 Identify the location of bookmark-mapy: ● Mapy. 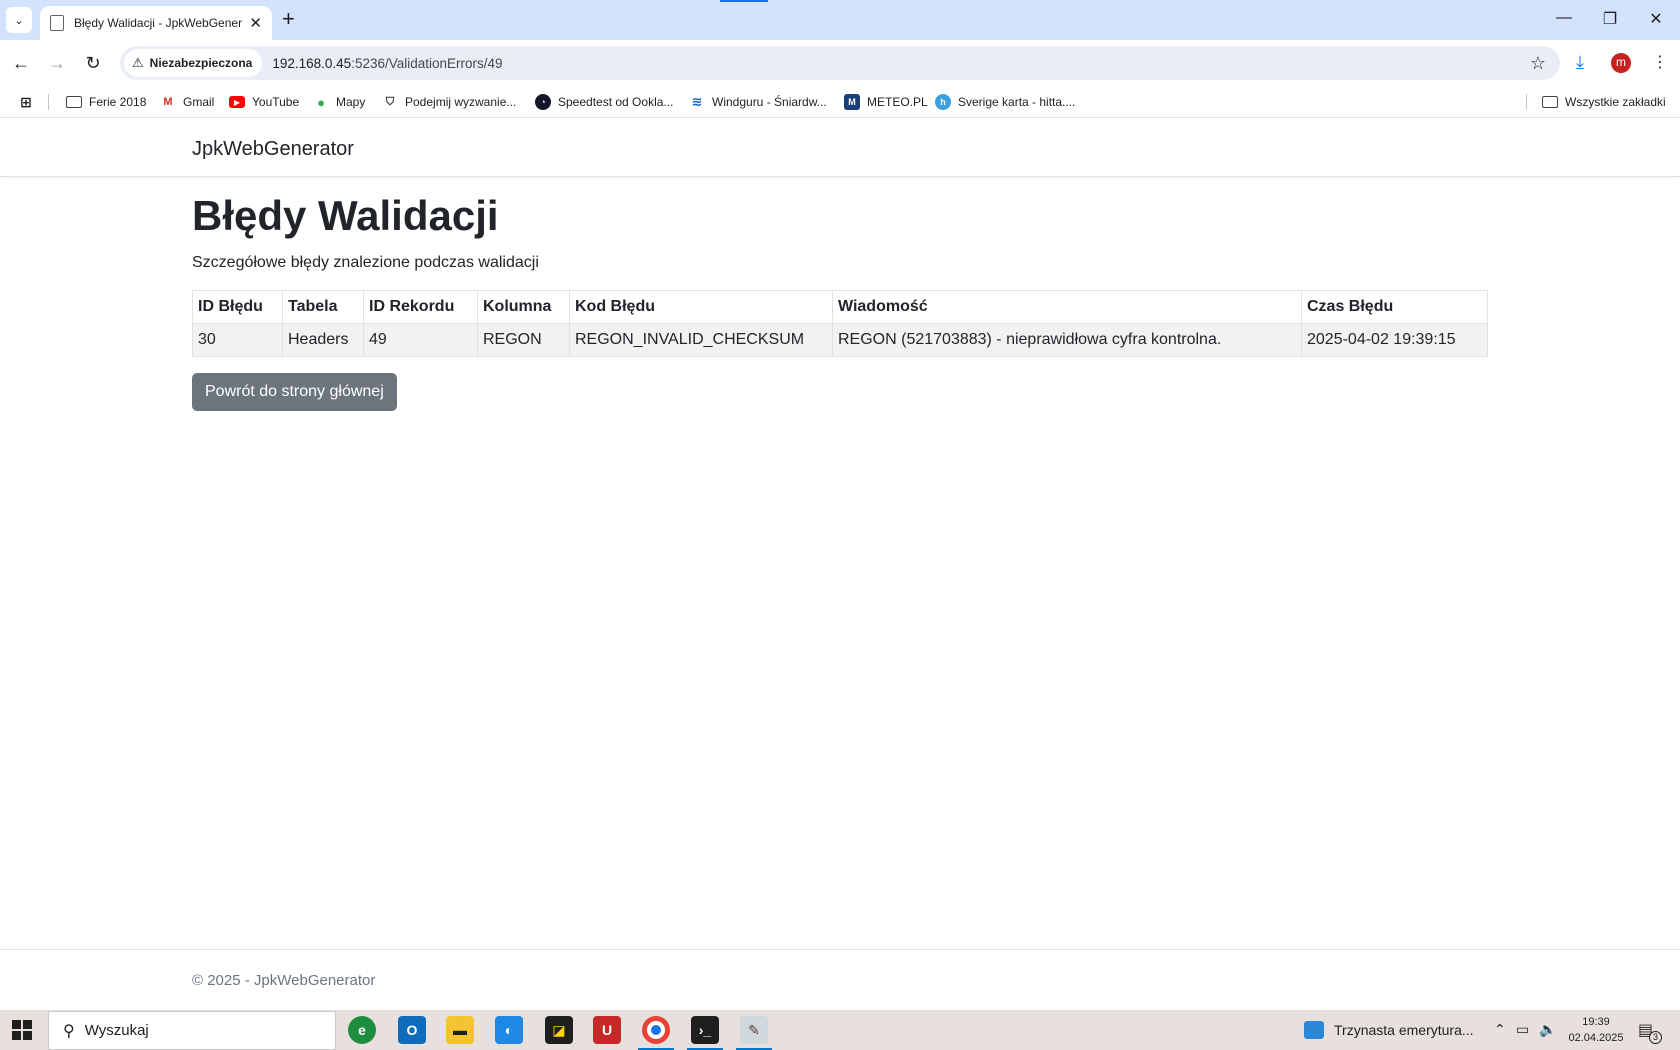
(339, 102).